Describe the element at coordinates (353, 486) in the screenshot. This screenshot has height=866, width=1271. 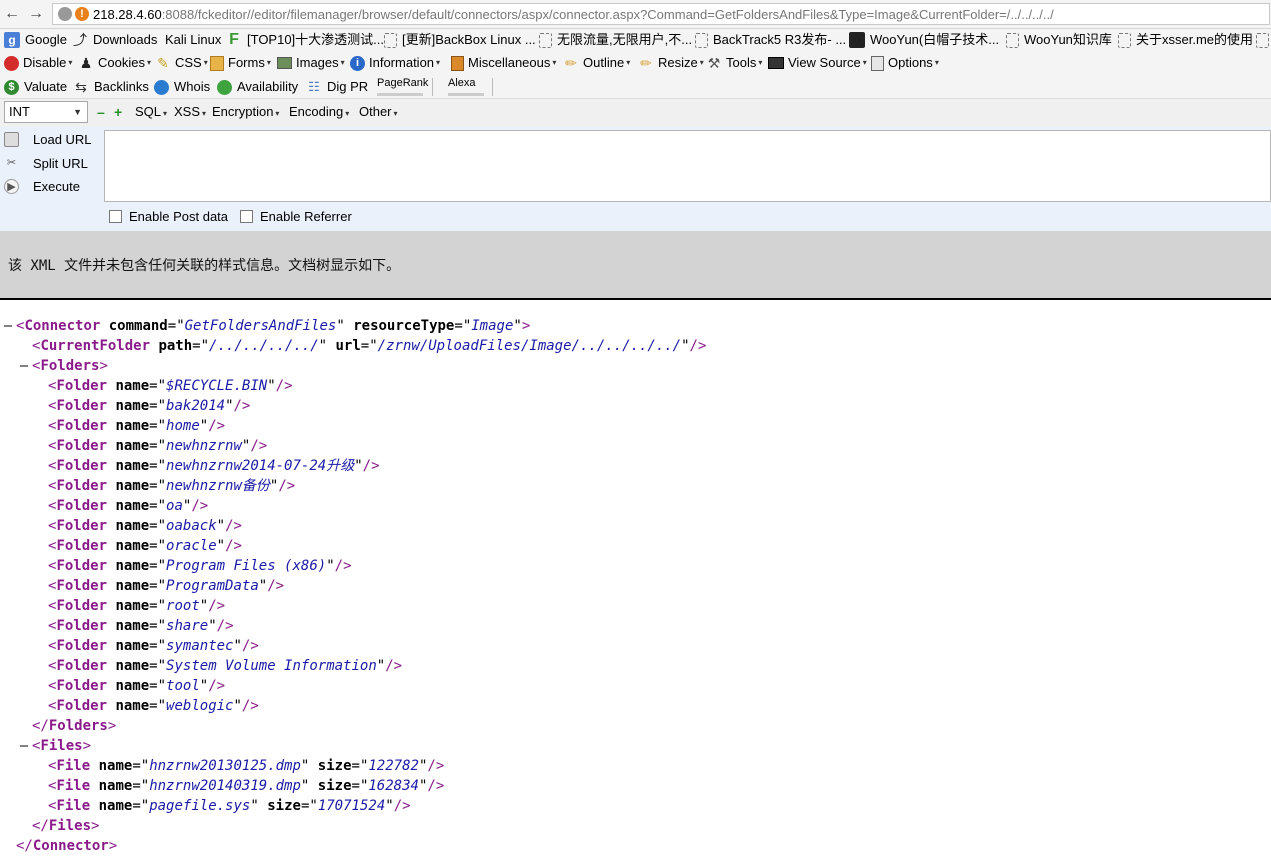
I see `xml-folder-row: <Folder name="newhnzrnw备份"/>` at that location.